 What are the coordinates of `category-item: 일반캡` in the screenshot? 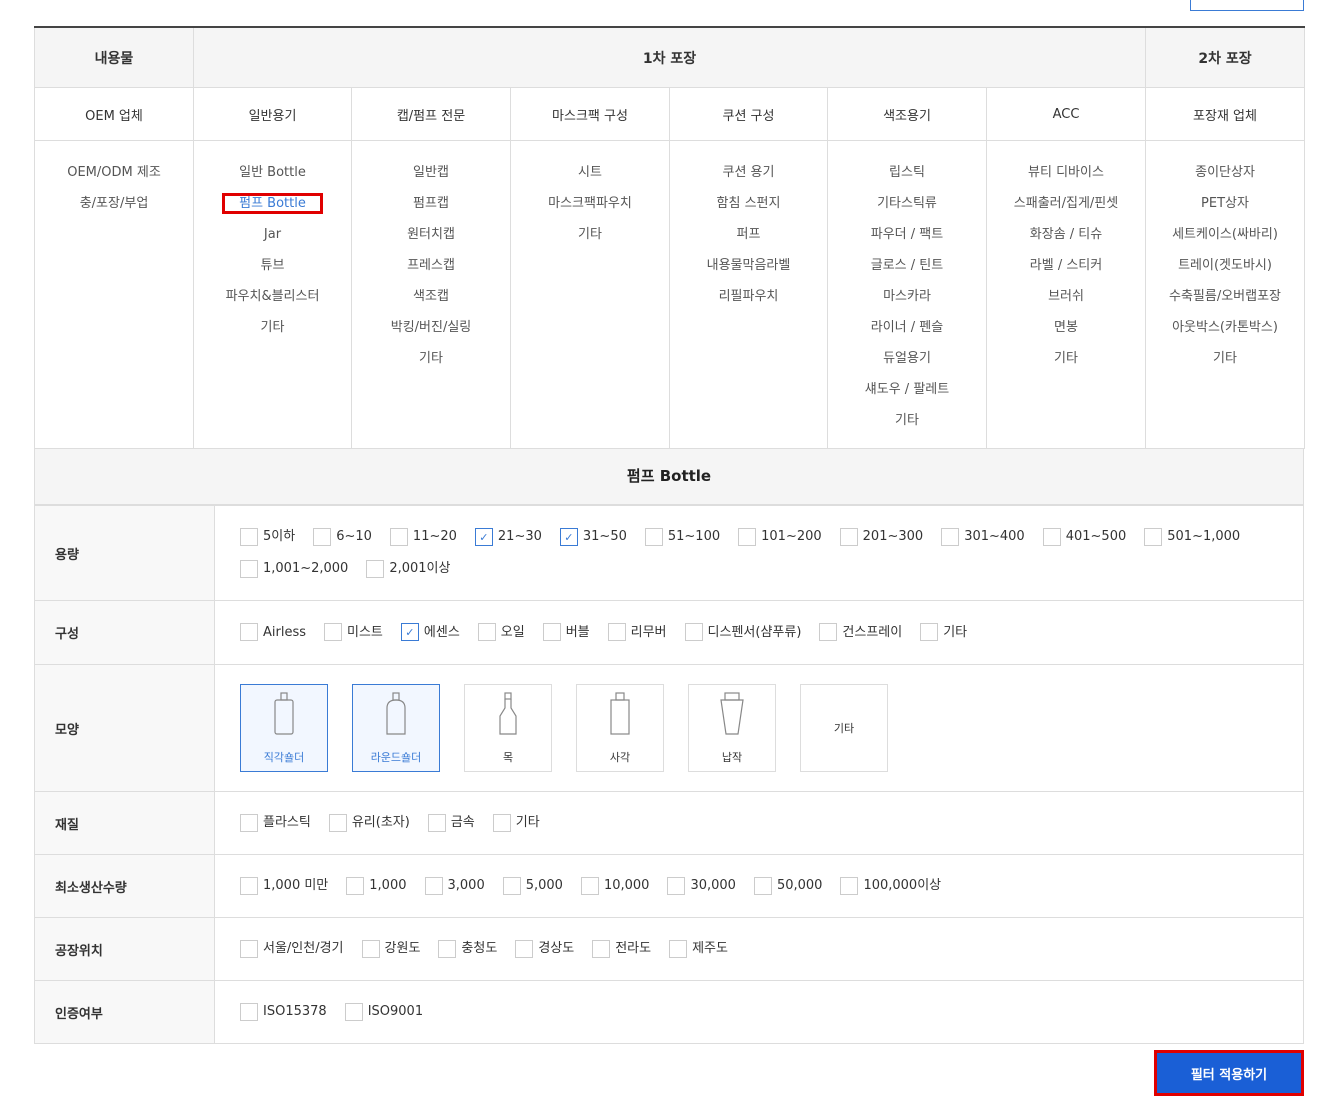 It's located at (431, 172).